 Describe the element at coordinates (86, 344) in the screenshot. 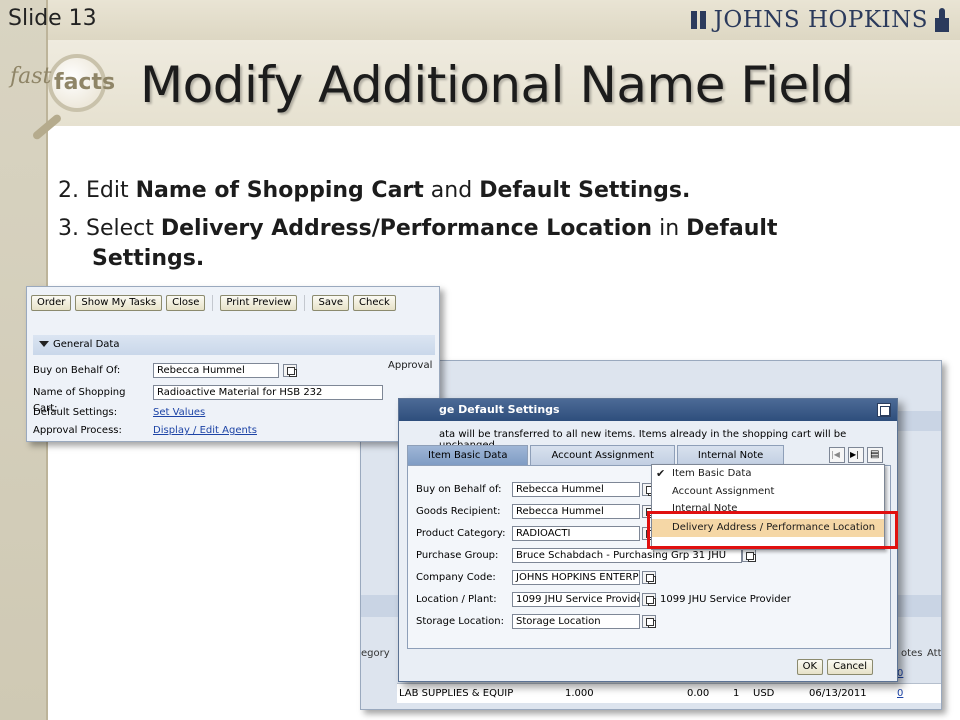

I see `section-title: General Data` at that location.